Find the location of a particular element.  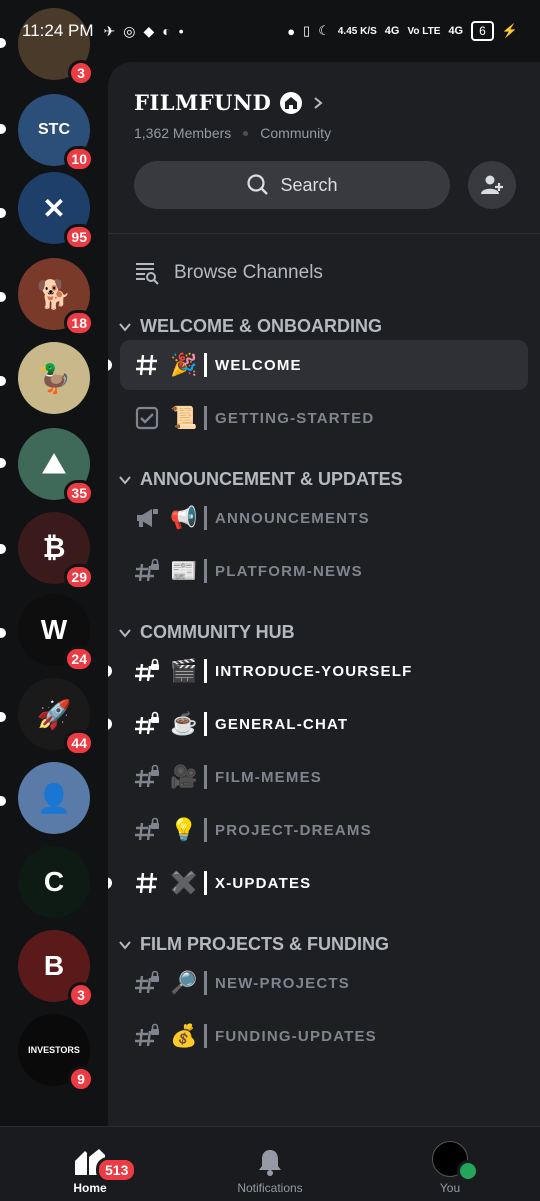

search-button: Search is located at coordinates (292, 185).